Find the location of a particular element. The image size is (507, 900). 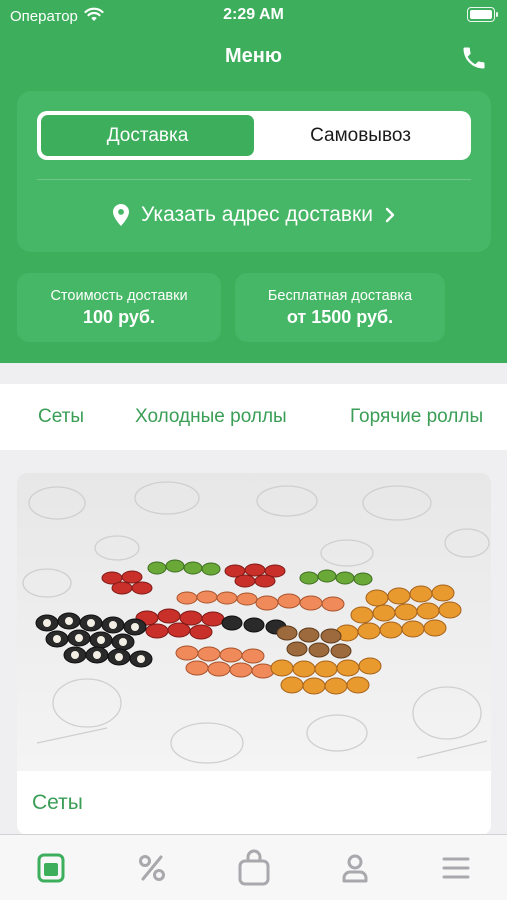

tab-cart is located at coordinates (253, 867).